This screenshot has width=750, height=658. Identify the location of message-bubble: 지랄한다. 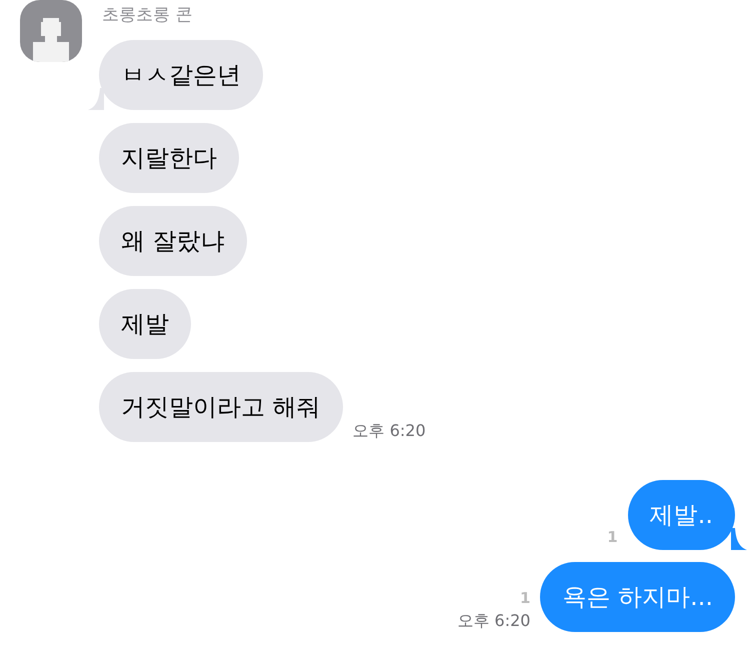
(169, 158).